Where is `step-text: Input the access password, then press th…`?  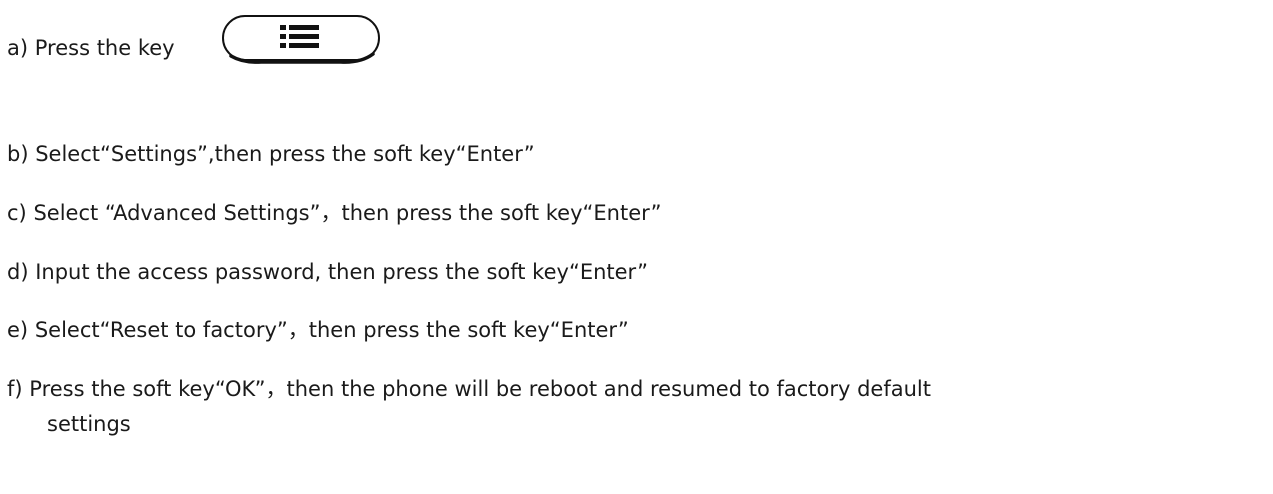 step-text: Input the access password, then press th… is located at coordinates (341, 272).